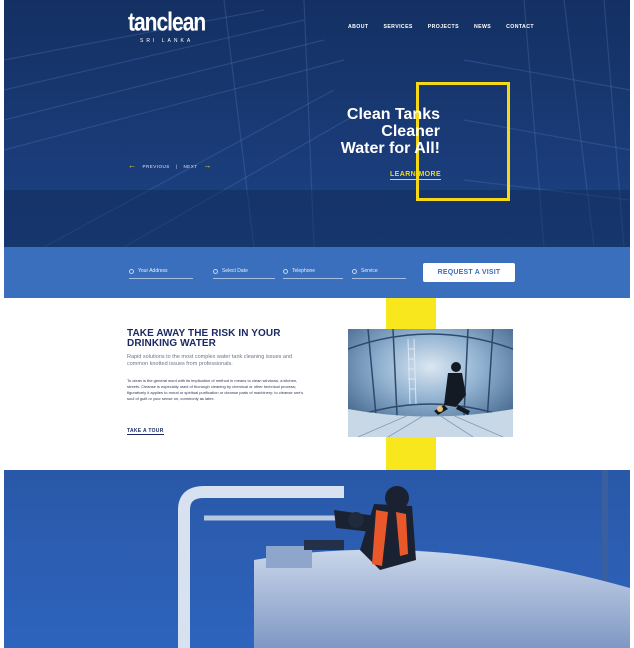  I want to click on headline-line-3: Water for All!, so click(390, 148).